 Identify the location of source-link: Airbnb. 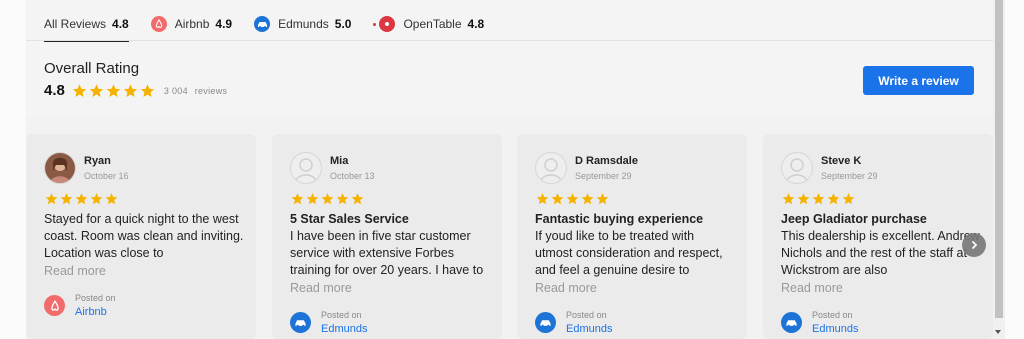
(95, 312).